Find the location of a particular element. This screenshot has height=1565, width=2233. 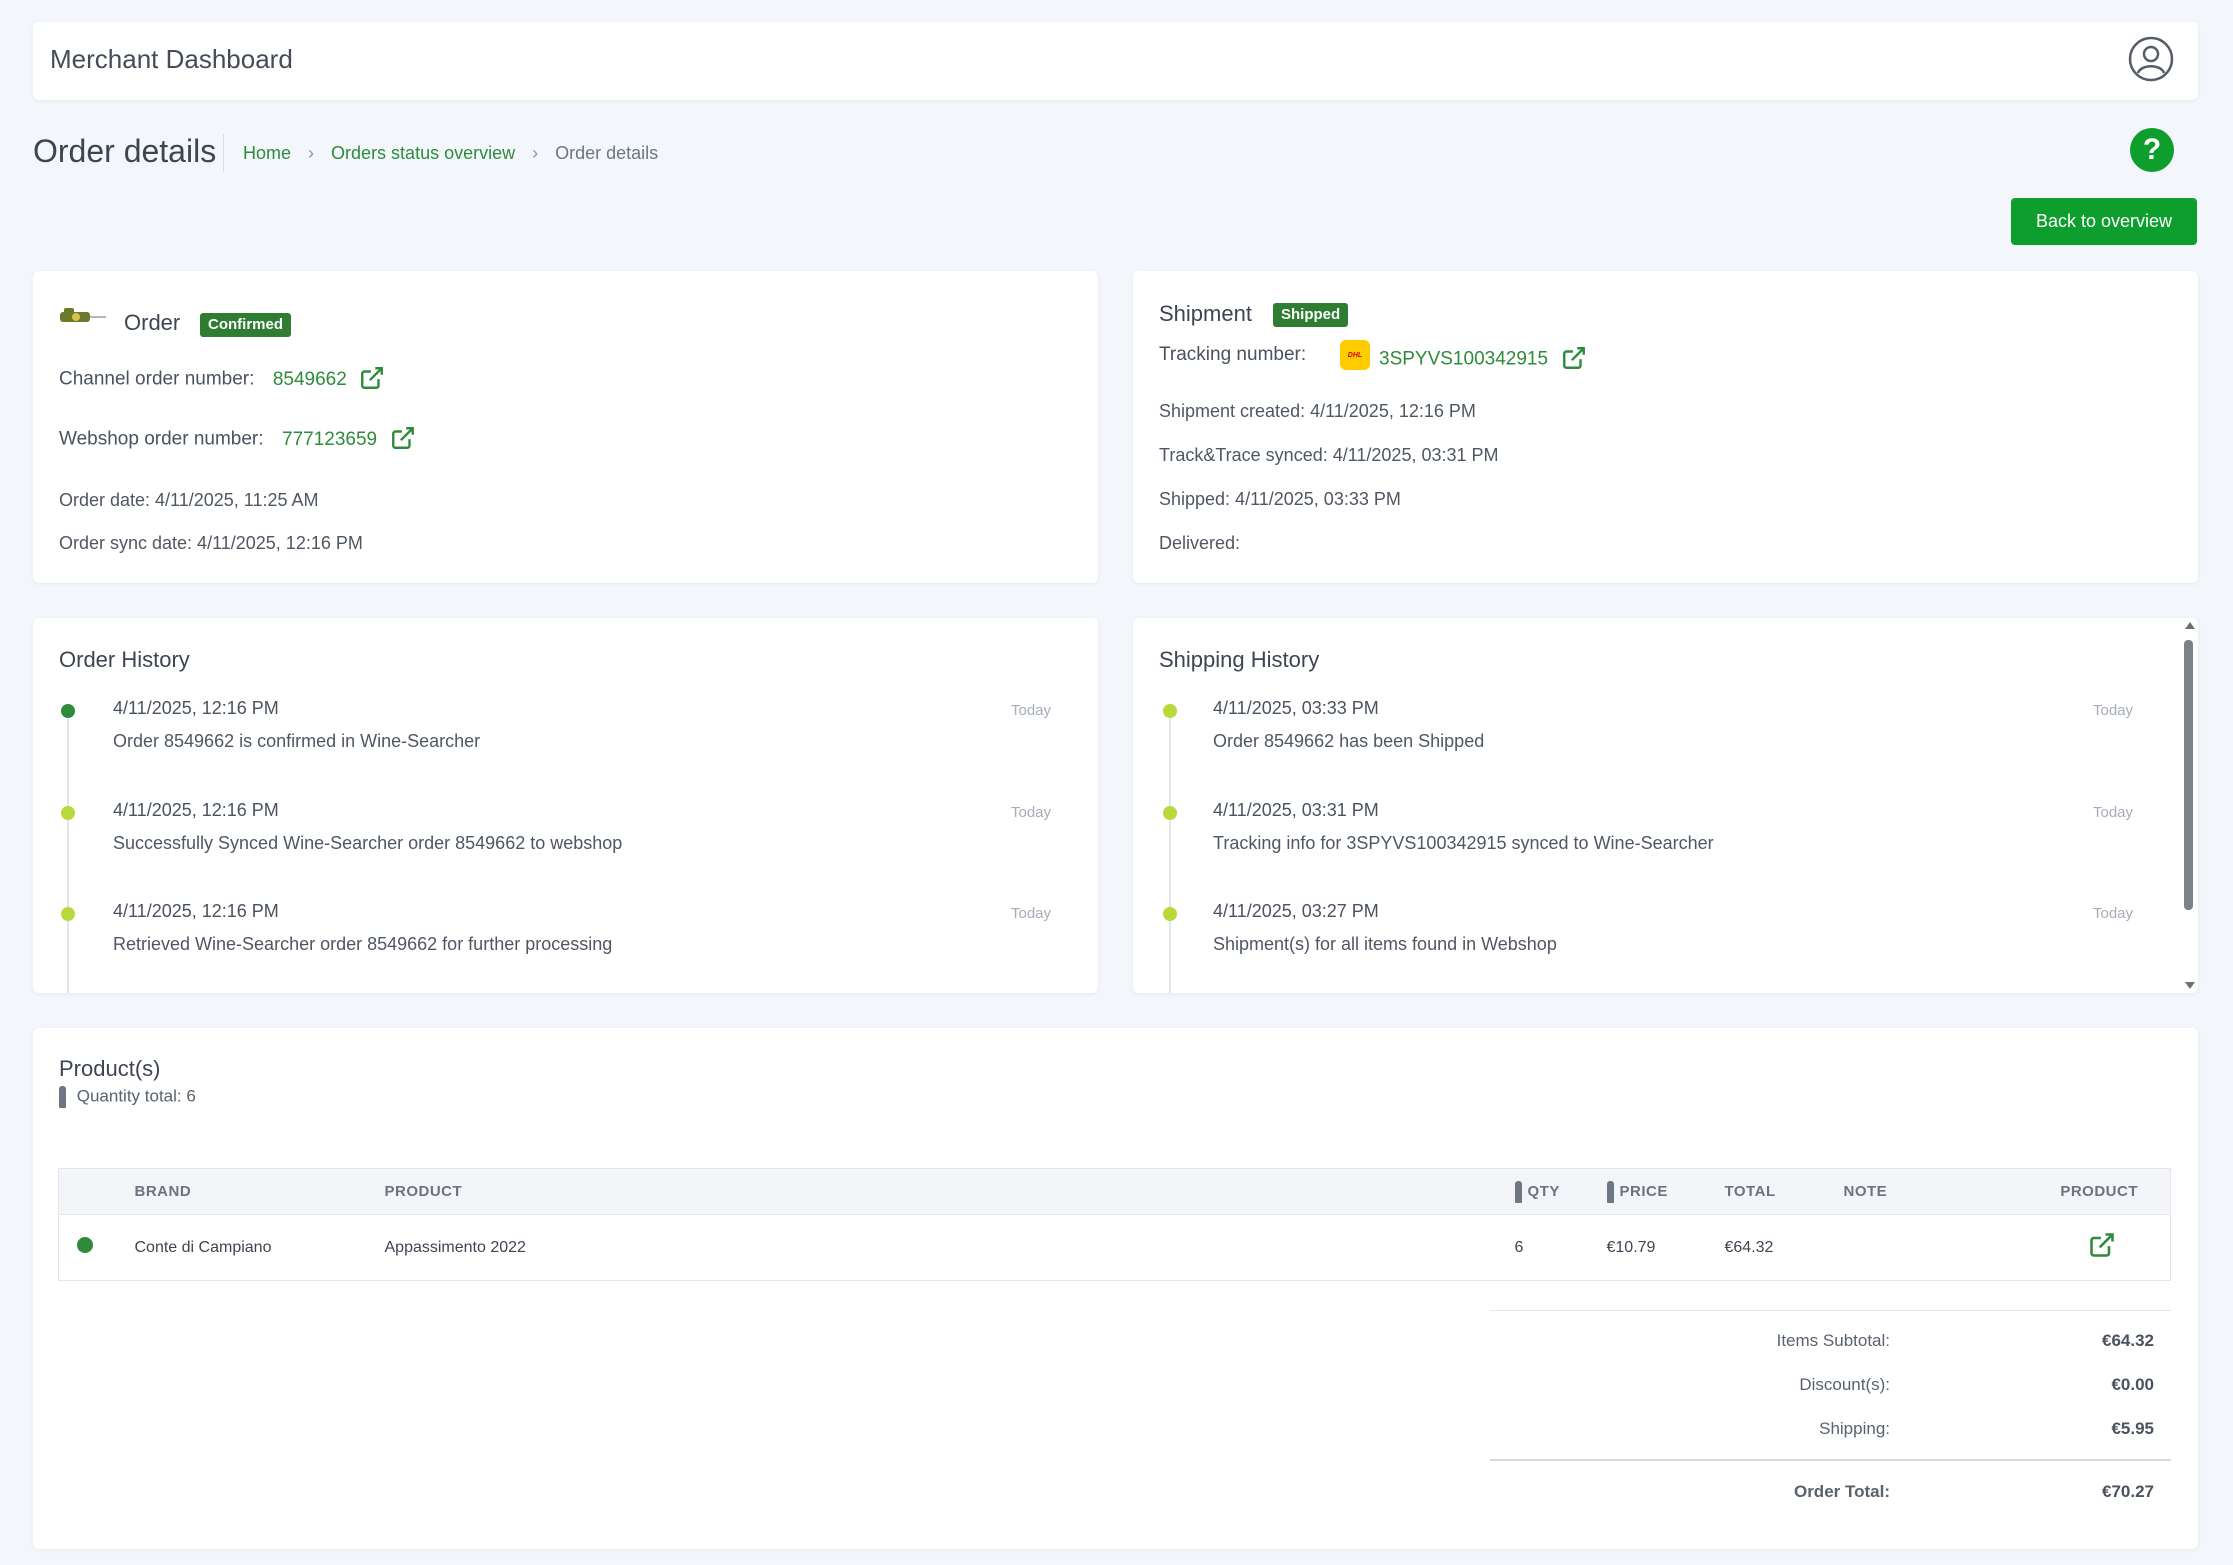

total-cell: €64.32 is located at coordinates (1749, 1247).